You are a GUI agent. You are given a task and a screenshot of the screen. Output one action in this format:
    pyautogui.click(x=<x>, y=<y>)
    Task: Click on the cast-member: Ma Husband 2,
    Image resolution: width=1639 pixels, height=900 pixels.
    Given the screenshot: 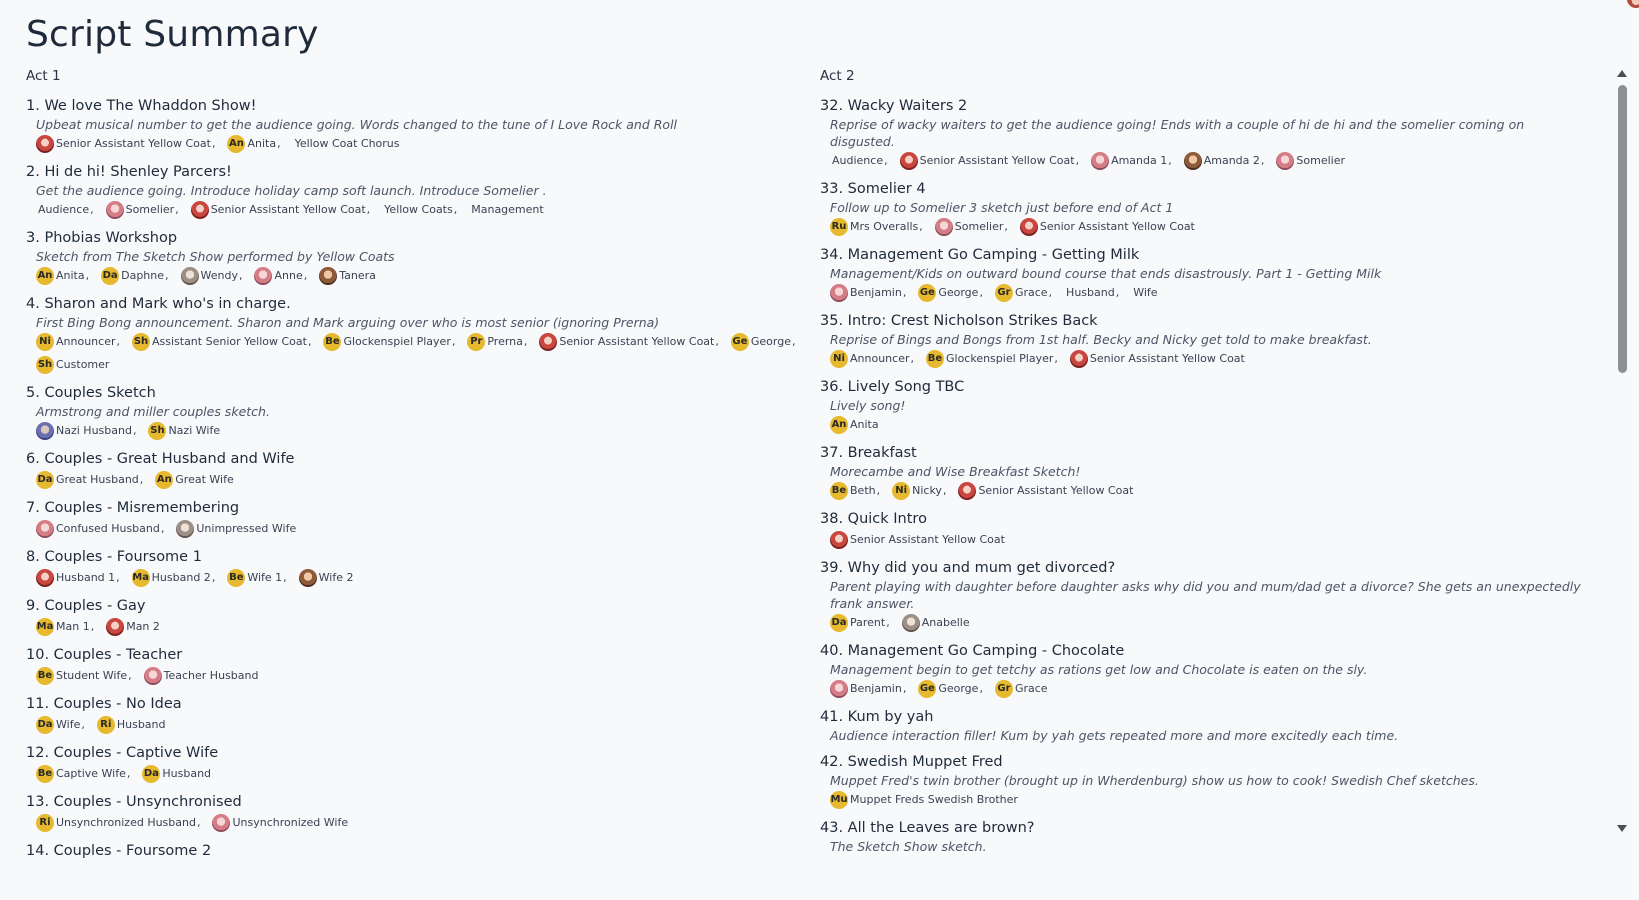 What is the action you would take?
    pyautogui.click(x=173, y=577)
    